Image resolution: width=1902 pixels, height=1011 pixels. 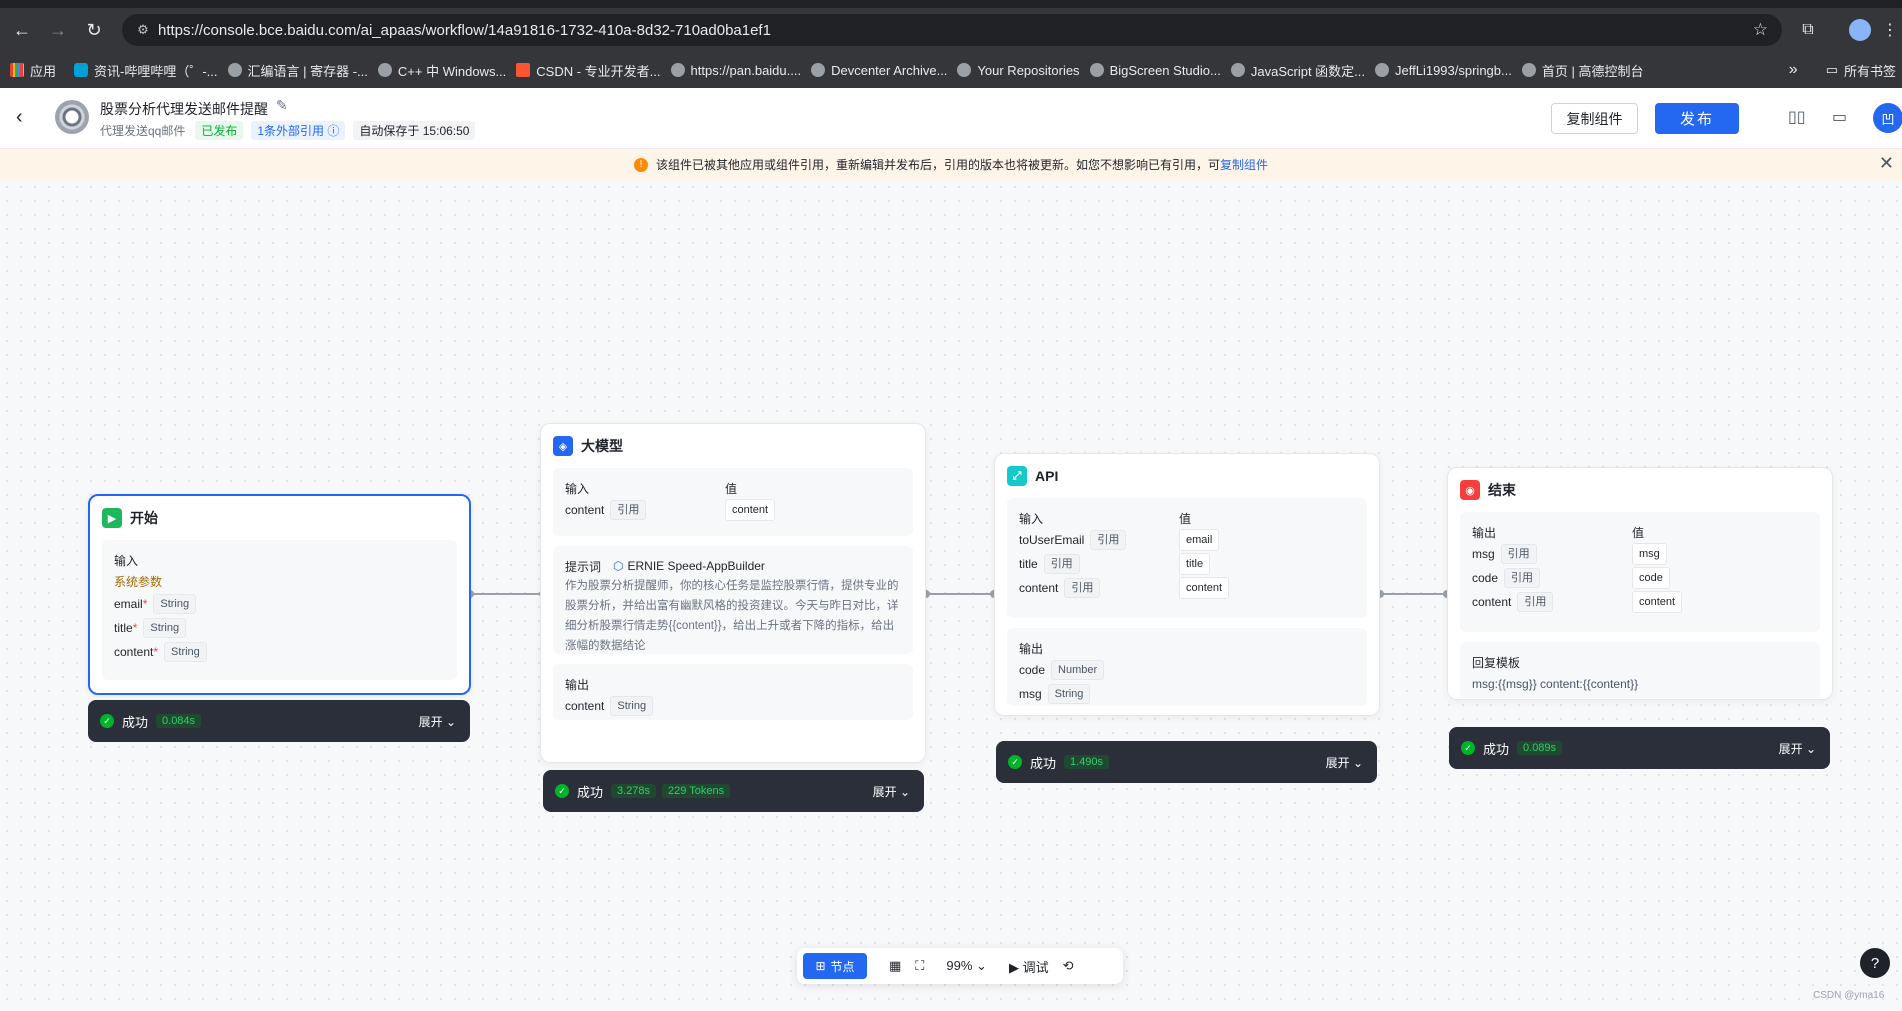 I want to click on model-name: ERNIE Speed-AppBuilder, so click(x=696, y=566).